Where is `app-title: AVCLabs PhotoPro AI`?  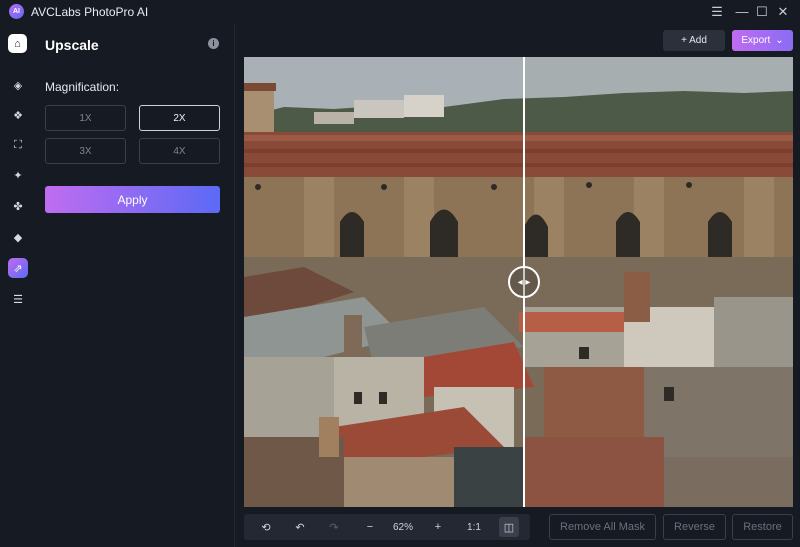 app-title: AVCLabs PhotoPro AI is located at coordinates (90, 12).